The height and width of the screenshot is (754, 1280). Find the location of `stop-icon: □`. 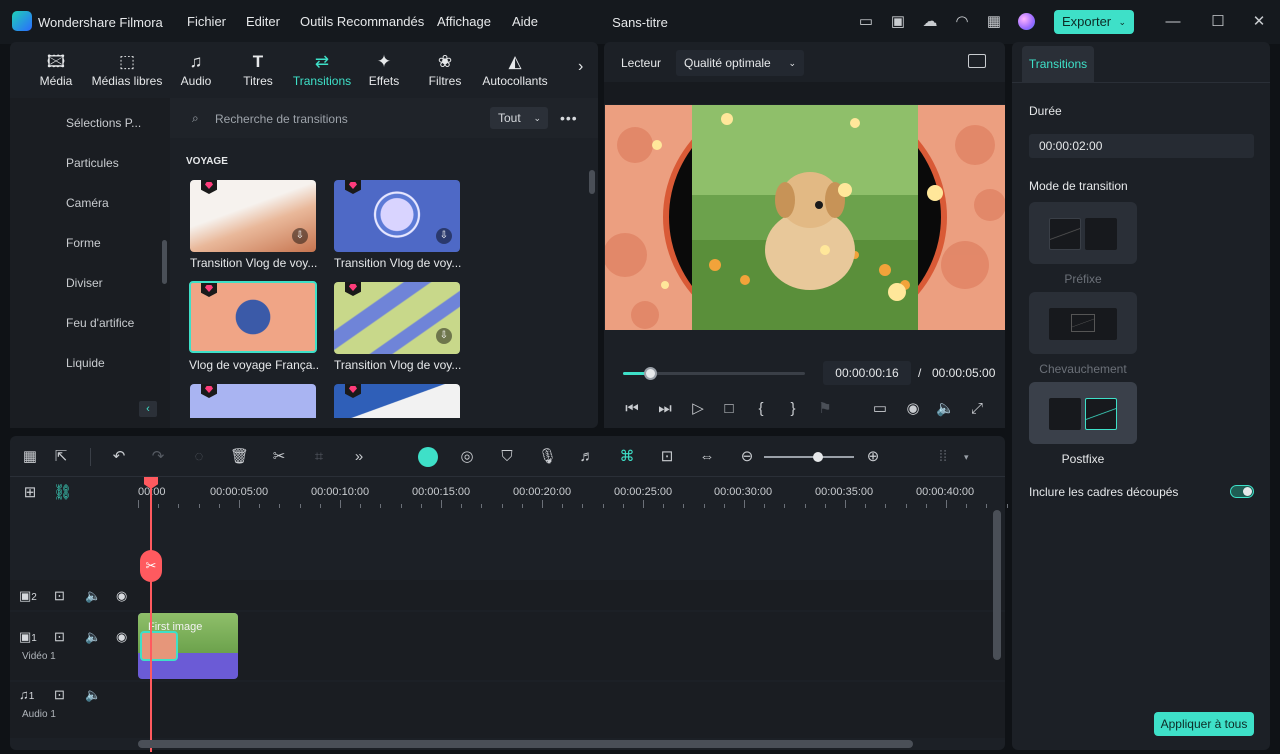

stop-icon: □ is located at coordinates (729, 409).